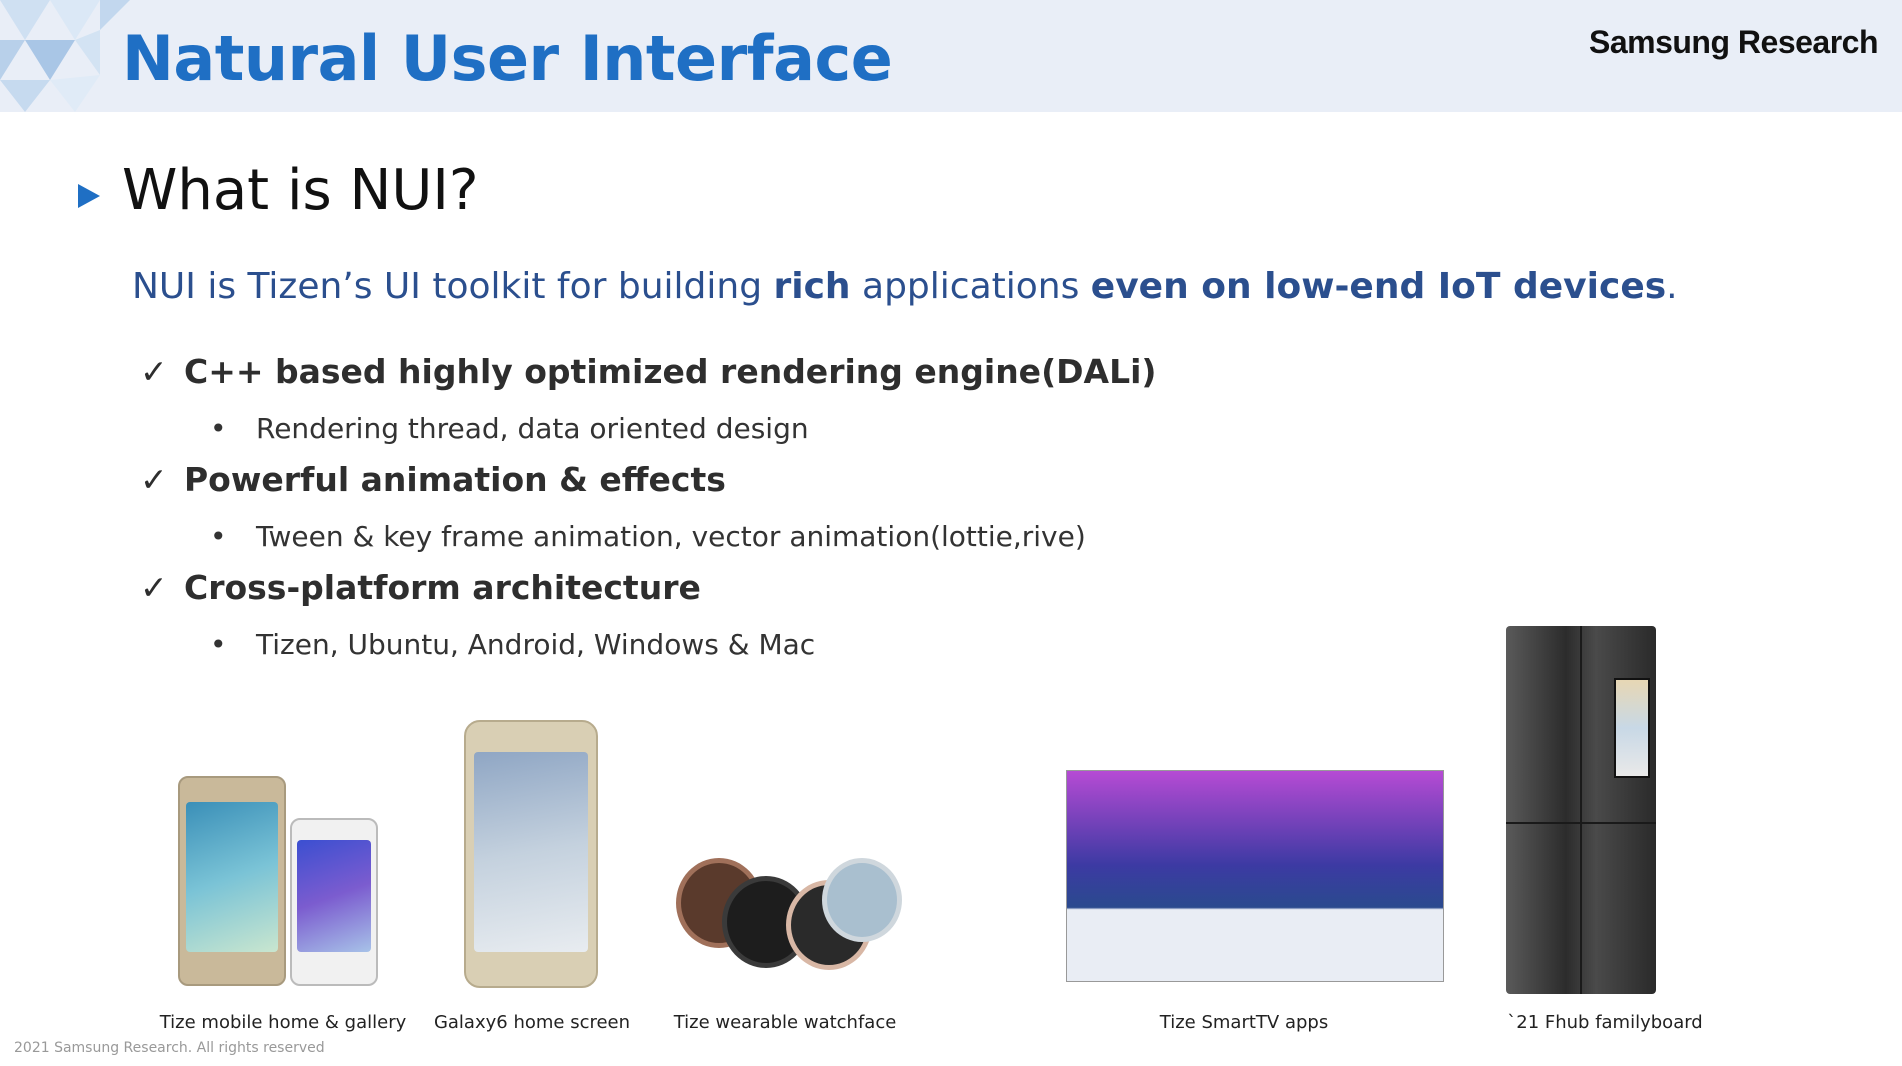  I want to click on tizen-phone-small-image, so click(334, 902).